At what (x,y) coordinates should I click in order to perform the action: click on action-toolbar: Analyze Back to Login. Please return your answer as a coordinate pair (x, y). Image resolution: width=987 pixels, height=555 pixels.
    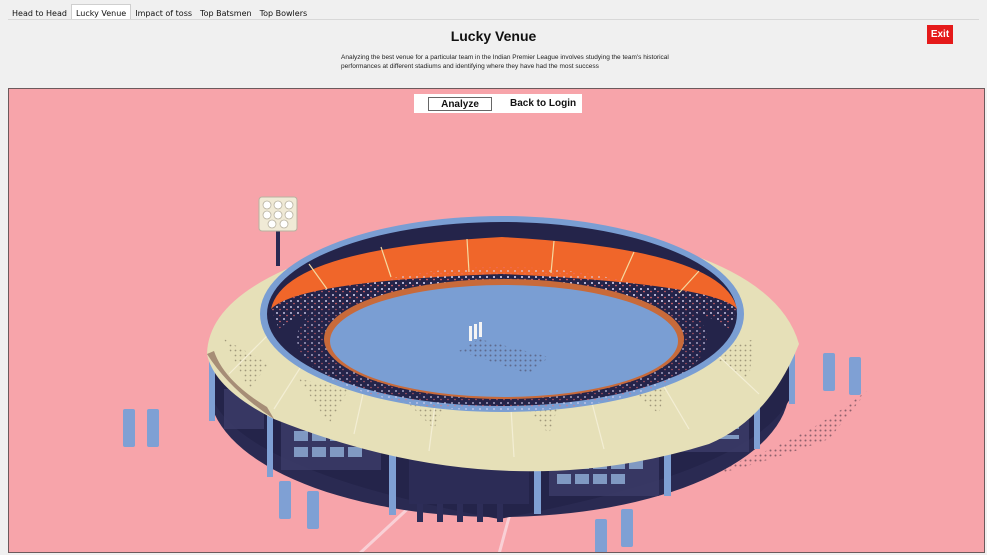
    Looking at the image, I should click on (498, 103).